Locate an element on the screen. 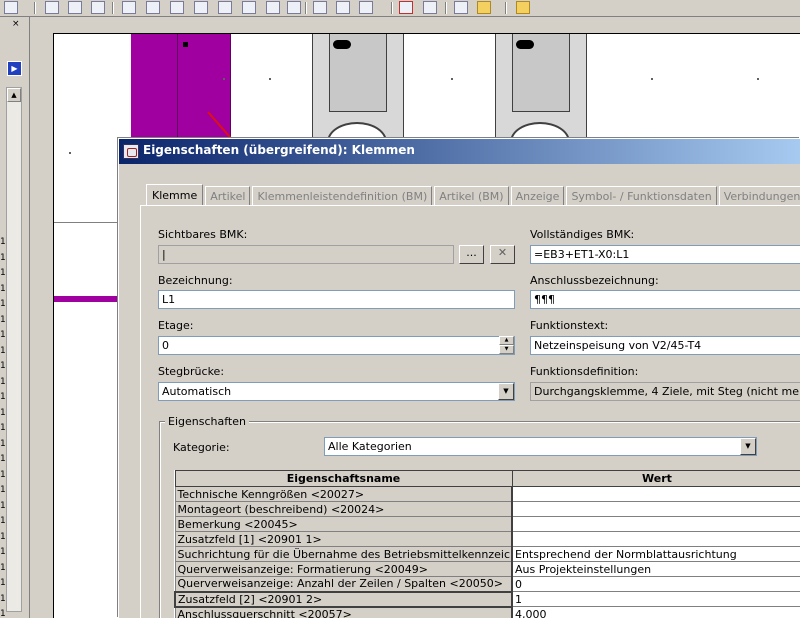 The image size is (800, 618). connection-icon is located at coordinates (98, 7).